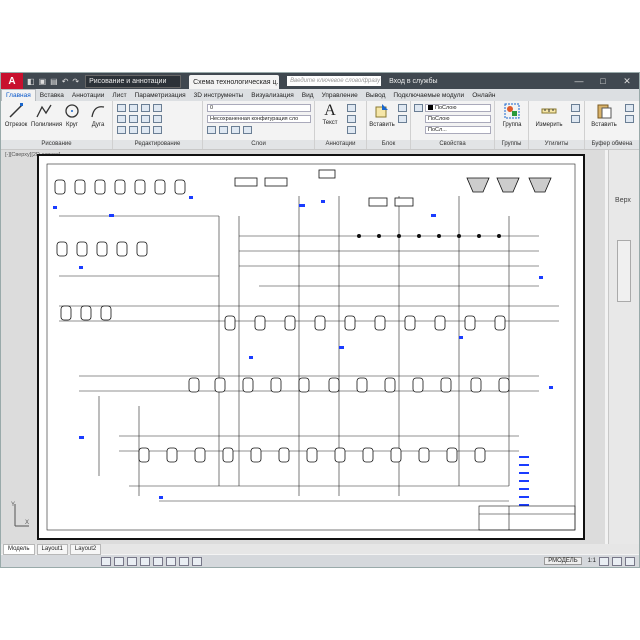 This screenshot has width=640, height=640. What do you see at coordinates (259, 119) in the screenshot?
I see `layer-state-dropdown: Несохраненная конфигурация сло` at bounding box center [259, 119].